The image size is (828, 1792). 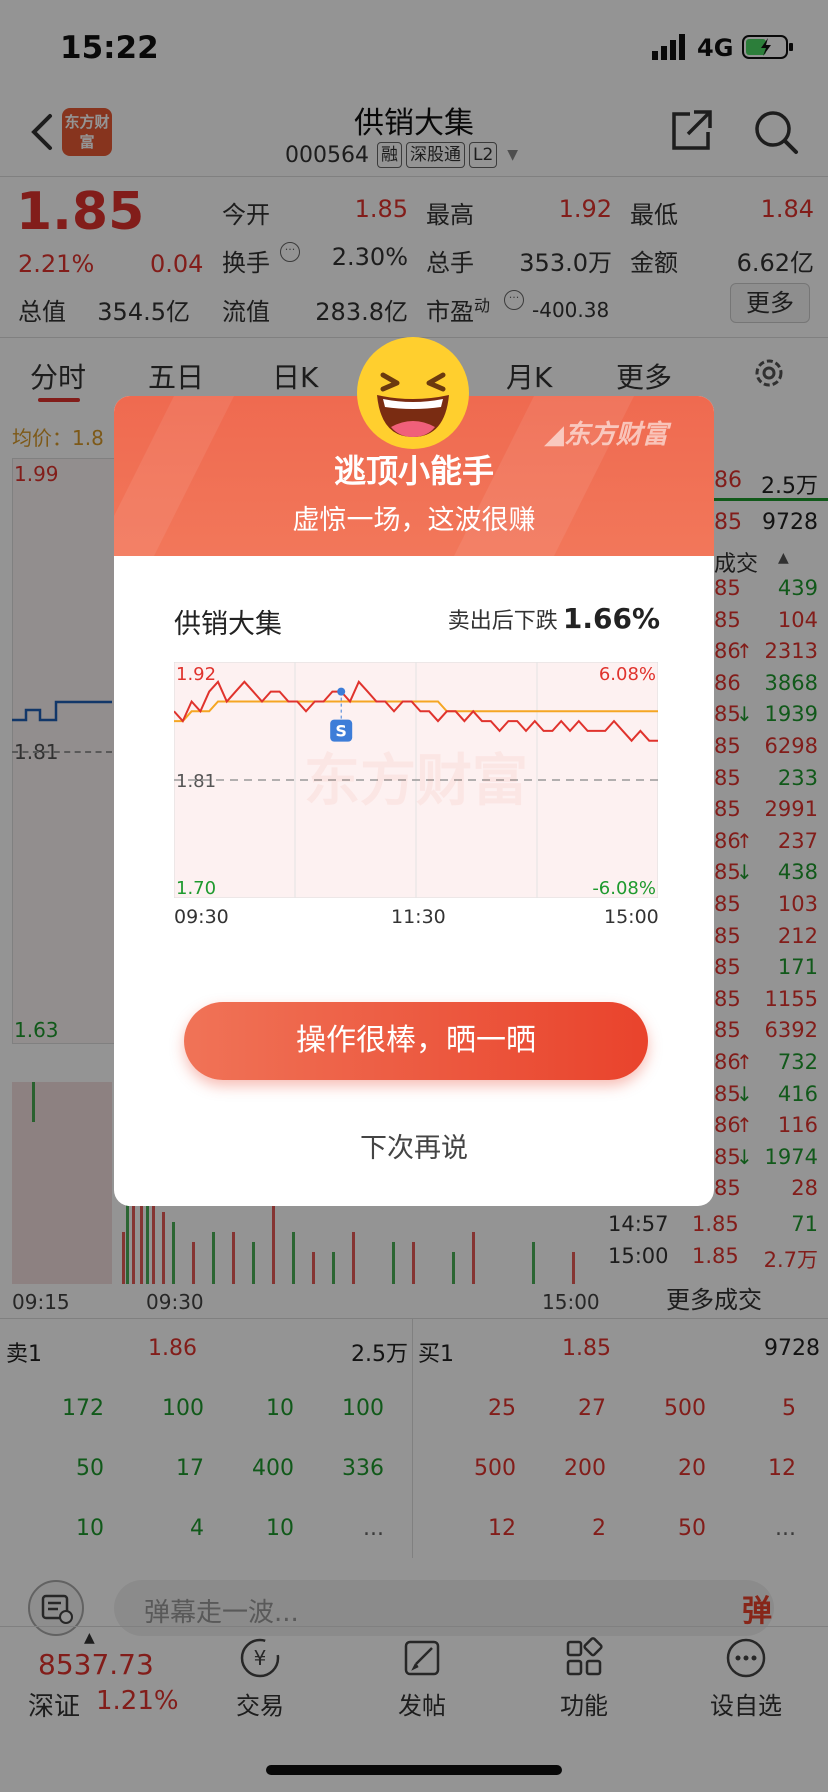 What do you see at coordinates (196, 674) in the screenshot?
I see `mini-y-top: 1.92` at bounding box center [196, 674].